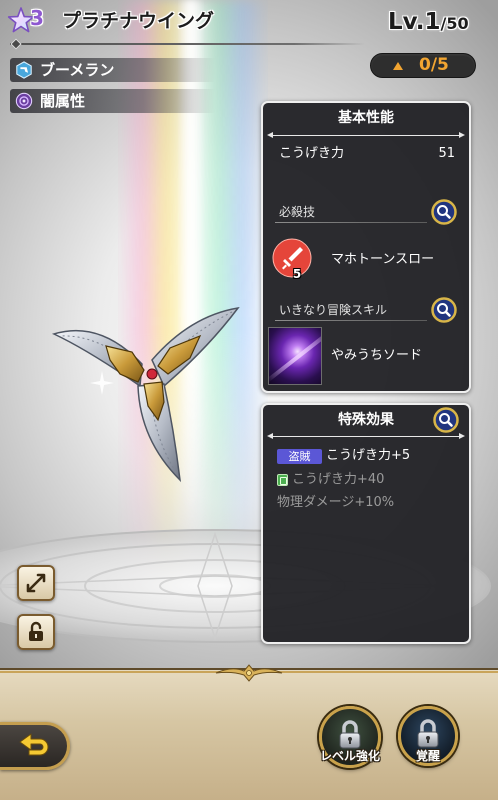  What do you see at coordinates (338, 479) in the screenshot?
I see `effect-text: こうげき力+40` at bounding box center [338, 479].